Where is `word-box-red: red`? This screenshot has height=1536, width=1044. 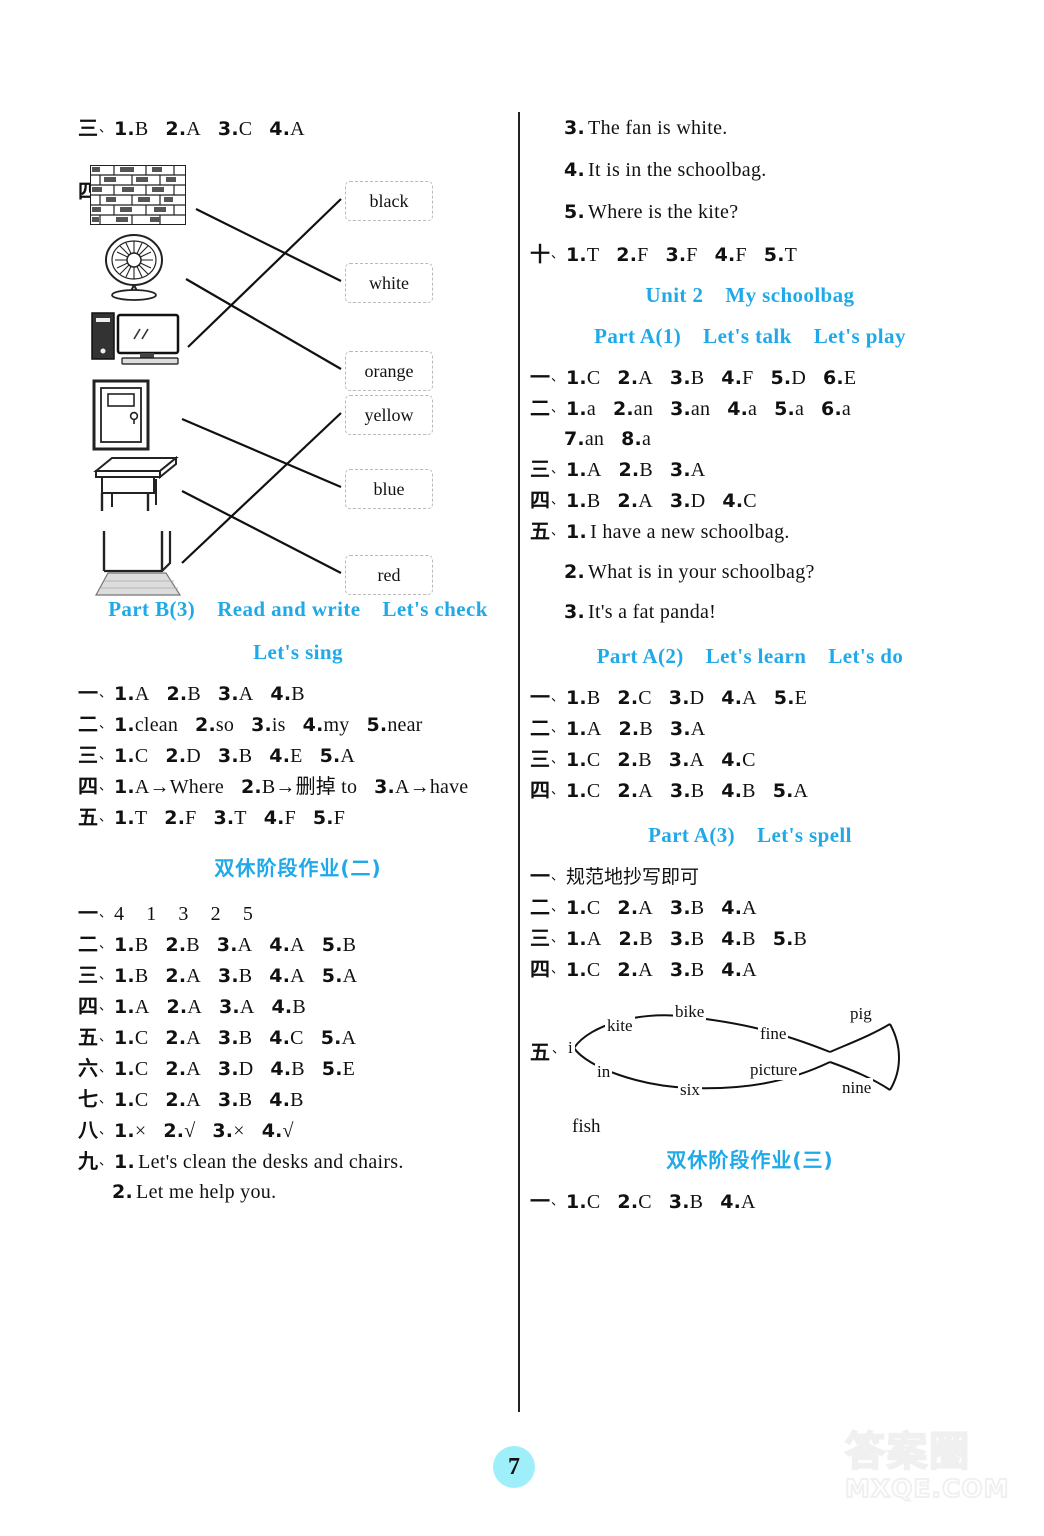 word-box-red: red is located at coordinates (389, 575).